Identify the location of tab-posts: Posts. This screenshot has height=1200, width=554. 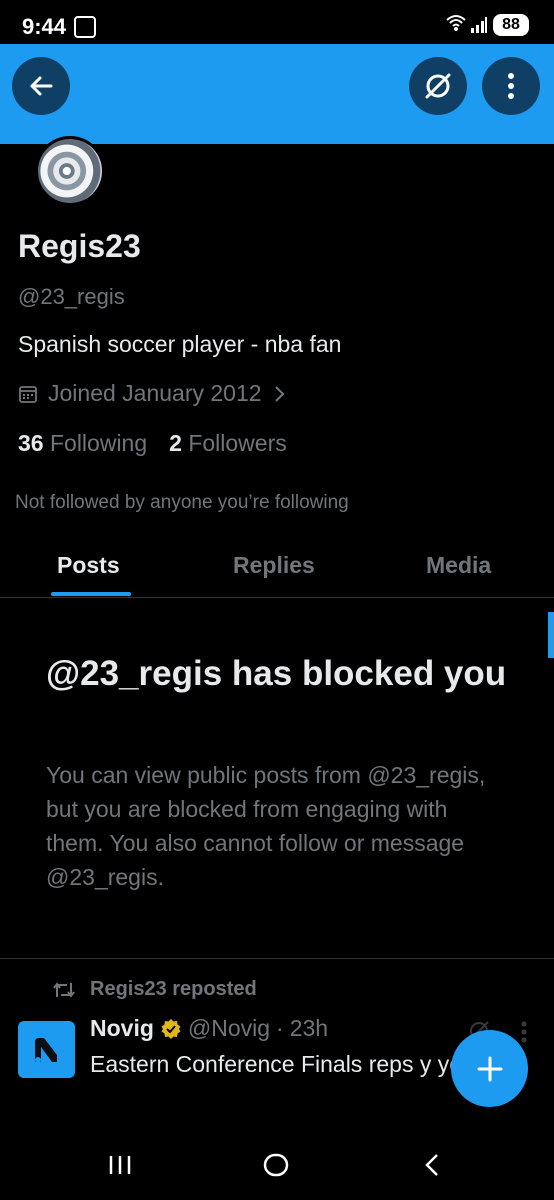
(88, 565).